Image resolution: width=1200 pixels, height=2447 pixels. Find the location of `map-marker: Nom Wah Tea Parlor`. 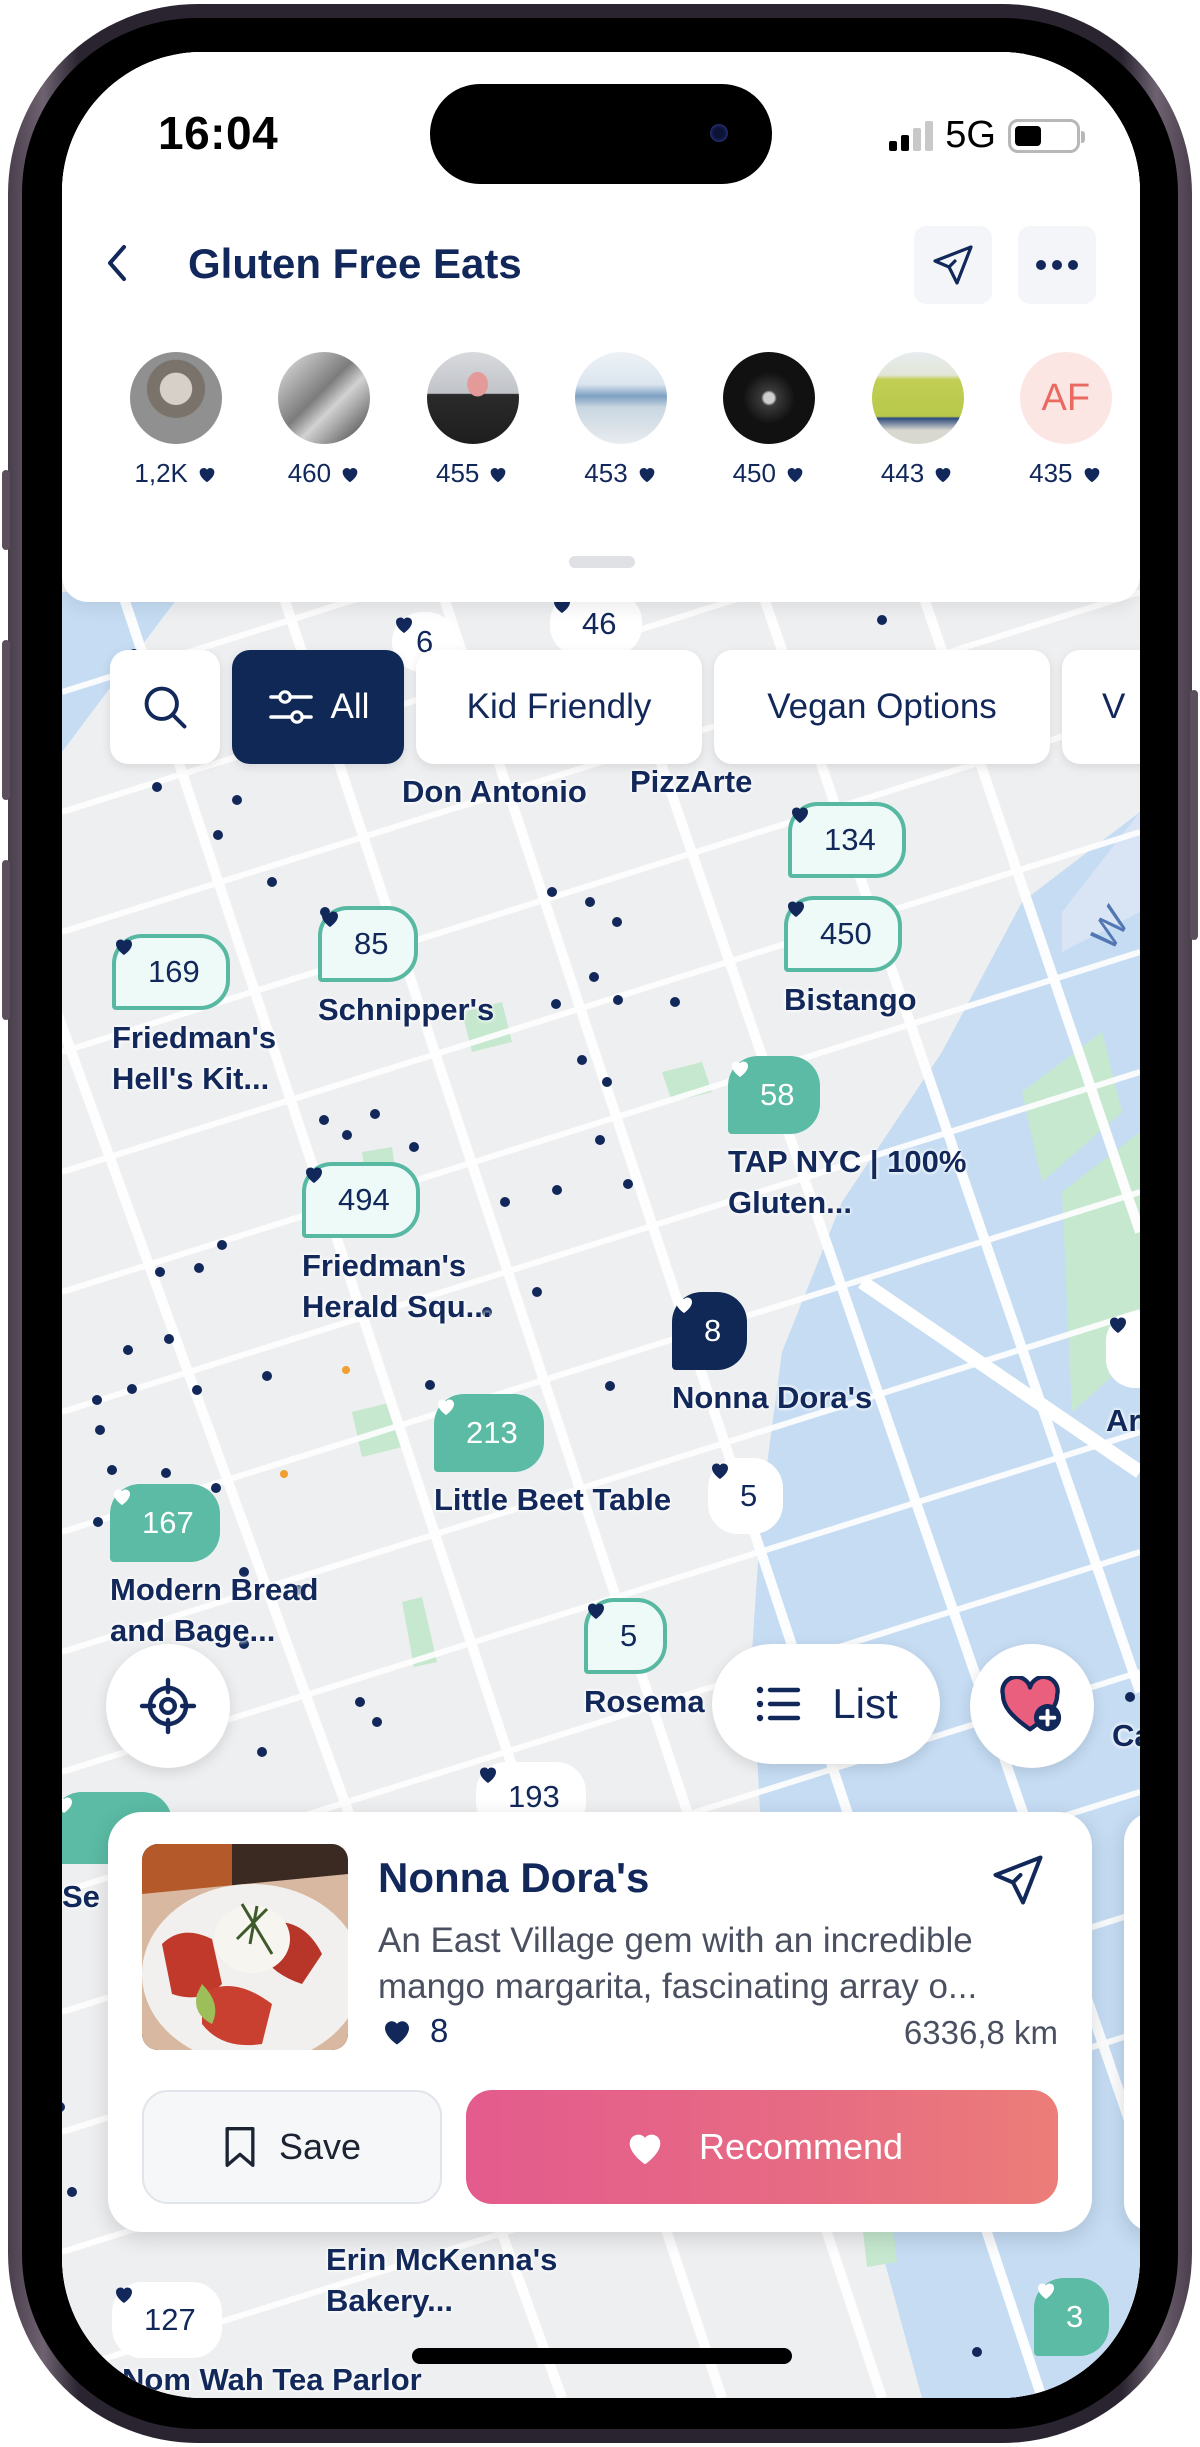

map-marker: Nom Wah Tea Parlor is located at coordinates (272, 2375).